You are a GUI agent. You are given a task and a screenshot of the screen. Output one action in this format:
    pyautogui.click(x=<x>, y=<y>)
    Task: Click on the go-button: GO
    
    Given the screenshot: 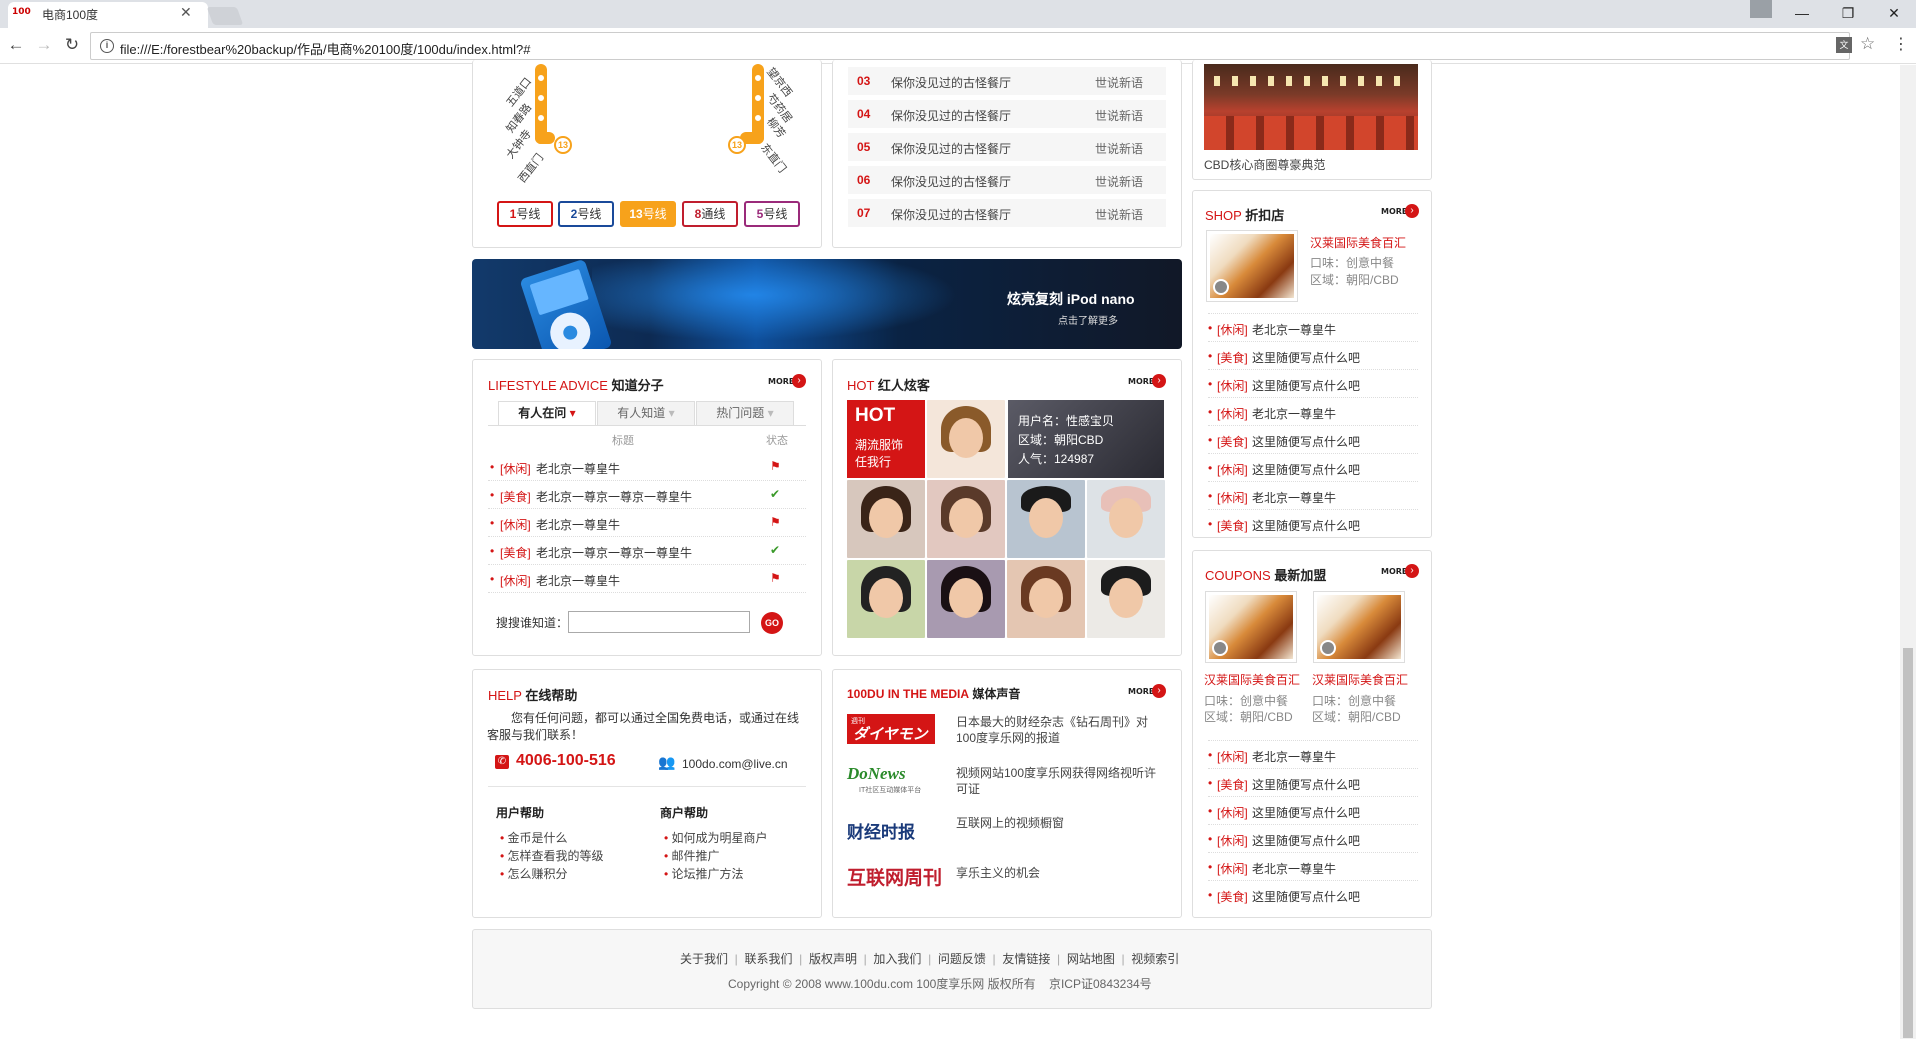 What is the action you would take?
    pyautogui.click(x=772, y=623)
    